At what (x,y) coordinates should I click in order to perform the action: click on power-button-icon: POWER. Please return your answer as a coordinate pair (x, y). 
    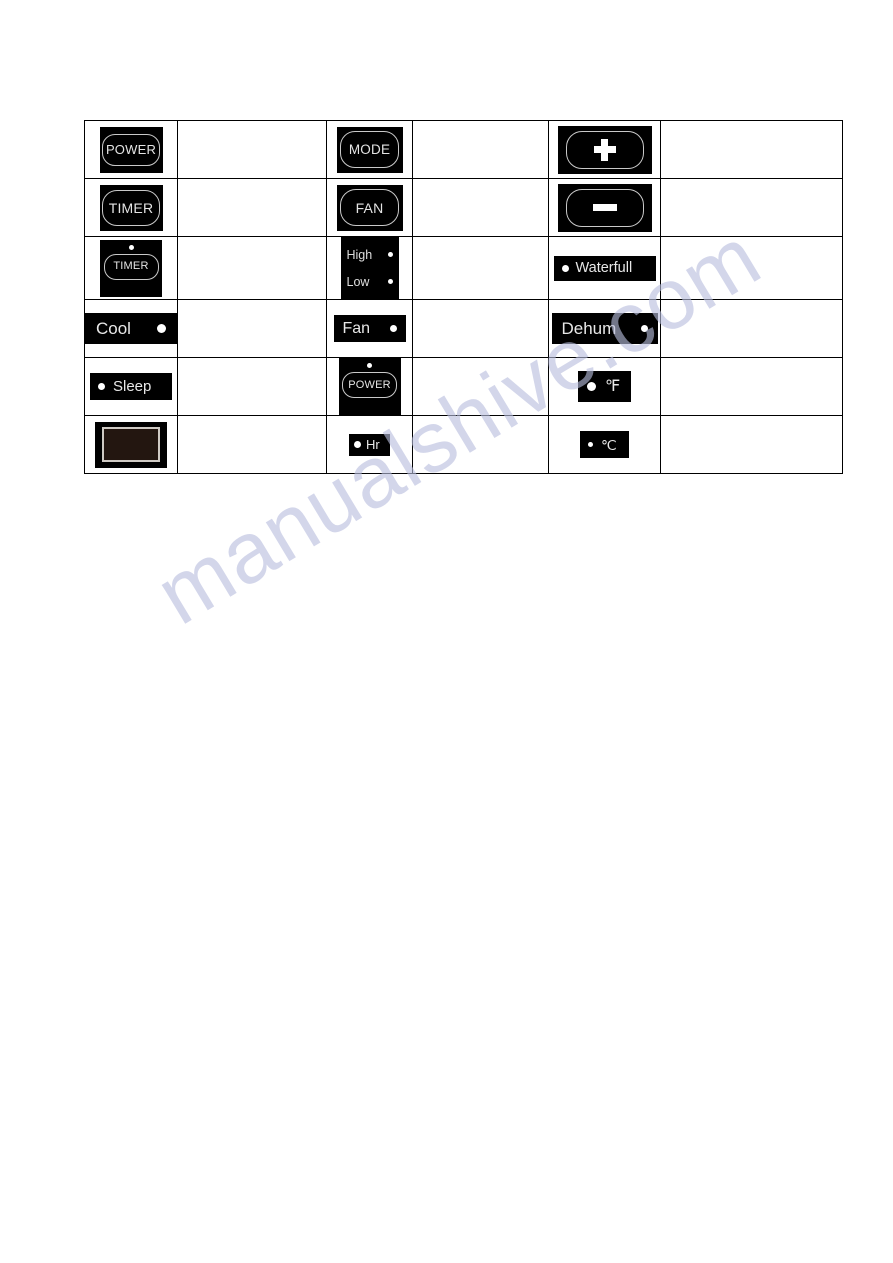
    Looking at the image, I should click on (131, 149).